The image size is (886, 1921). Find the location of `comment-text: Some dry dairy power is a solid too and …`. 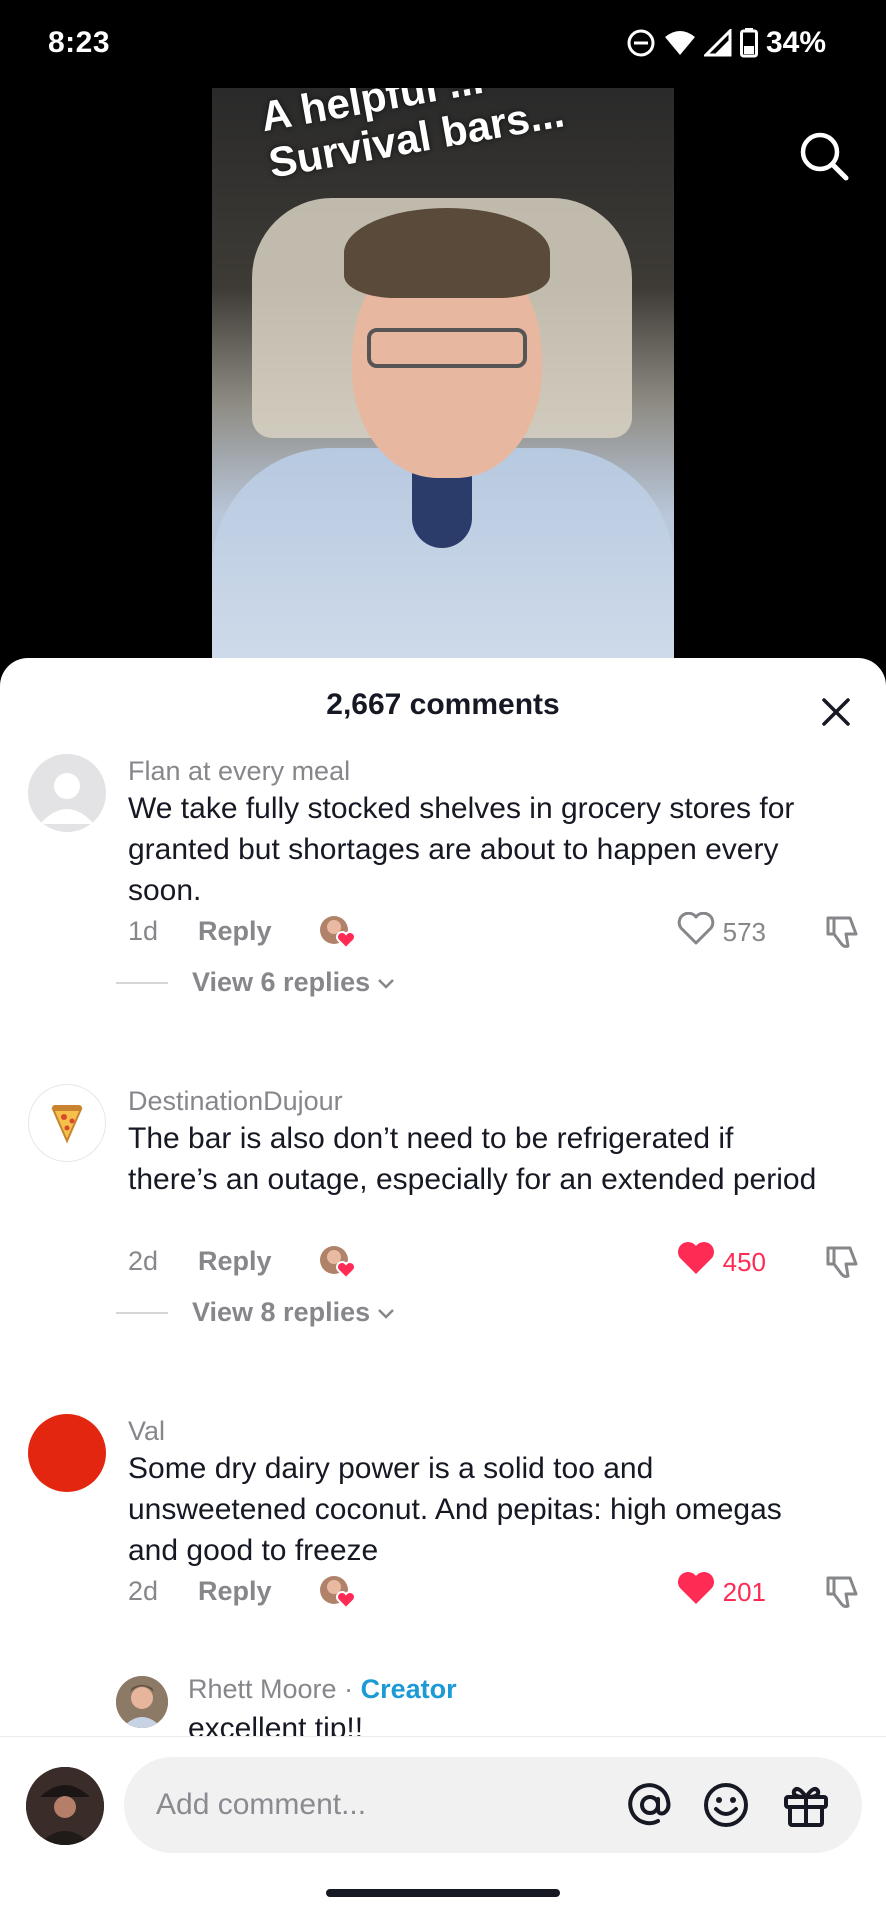

comment-text: Some dry dairy power is a solid too and … is located at coordinates (455, 1509).